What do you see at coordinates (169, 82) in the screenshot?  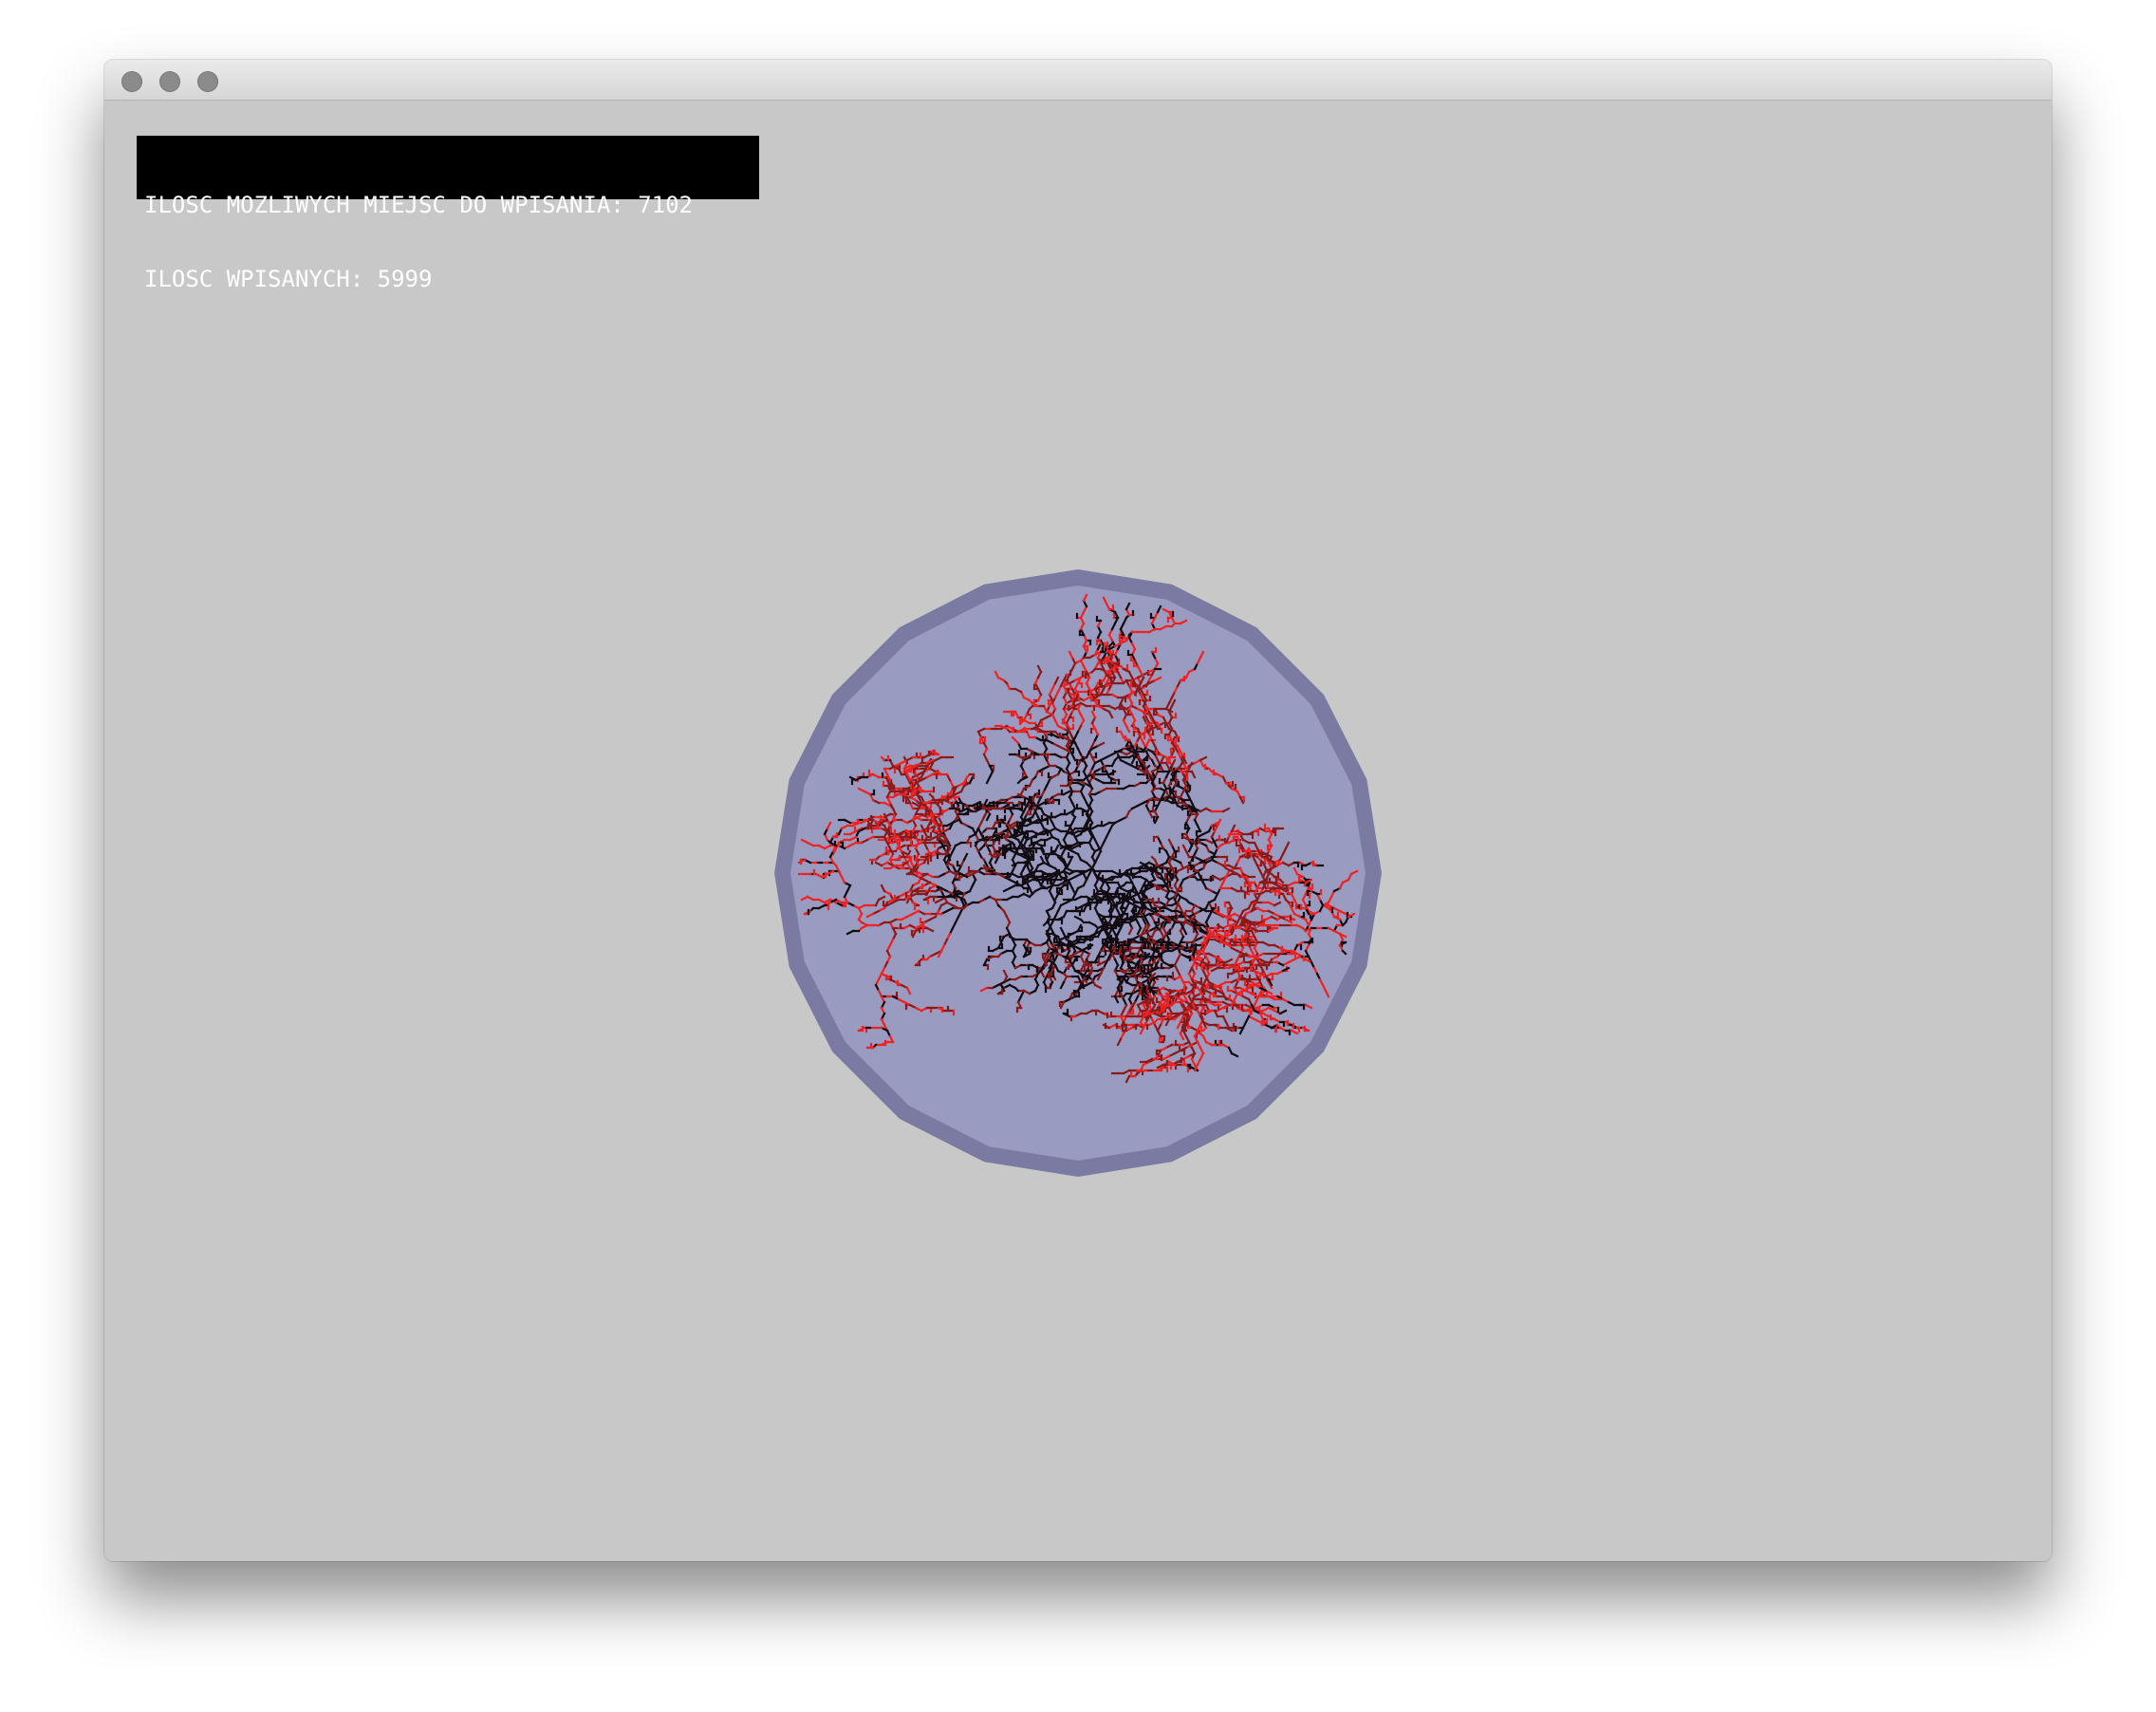 I see `minimize-button` at bounding box center [169, 82].